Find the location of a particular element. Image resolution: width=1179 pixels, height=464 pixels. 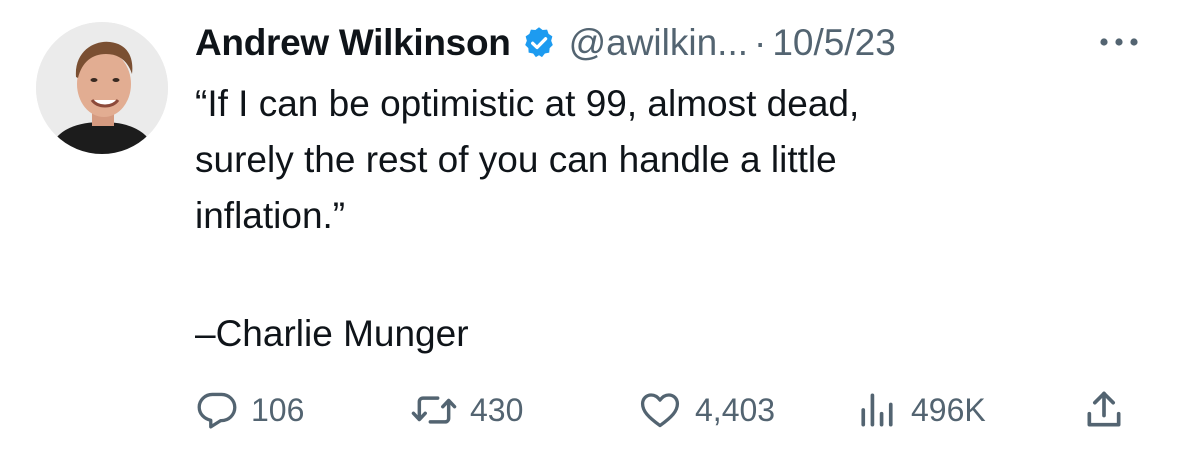

more-dots-icon is located at coordinates (1119, 42).